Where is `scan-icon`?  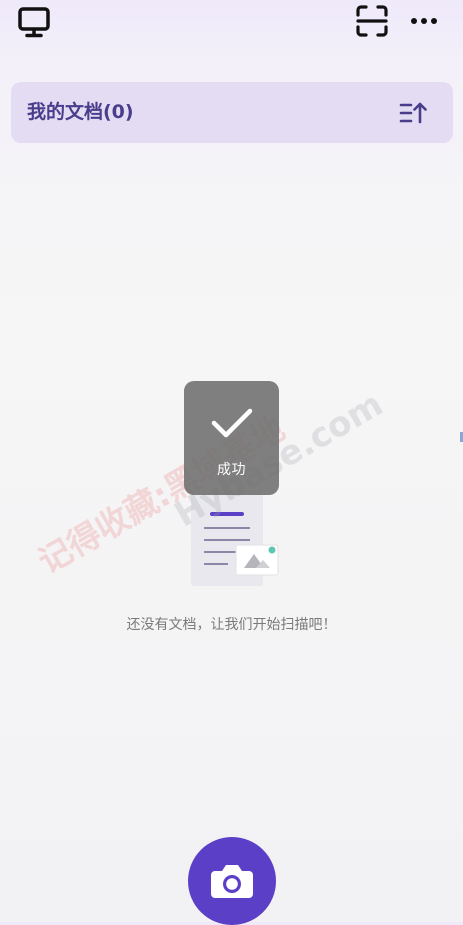 scan-icon is located at coordinates (372, 21).